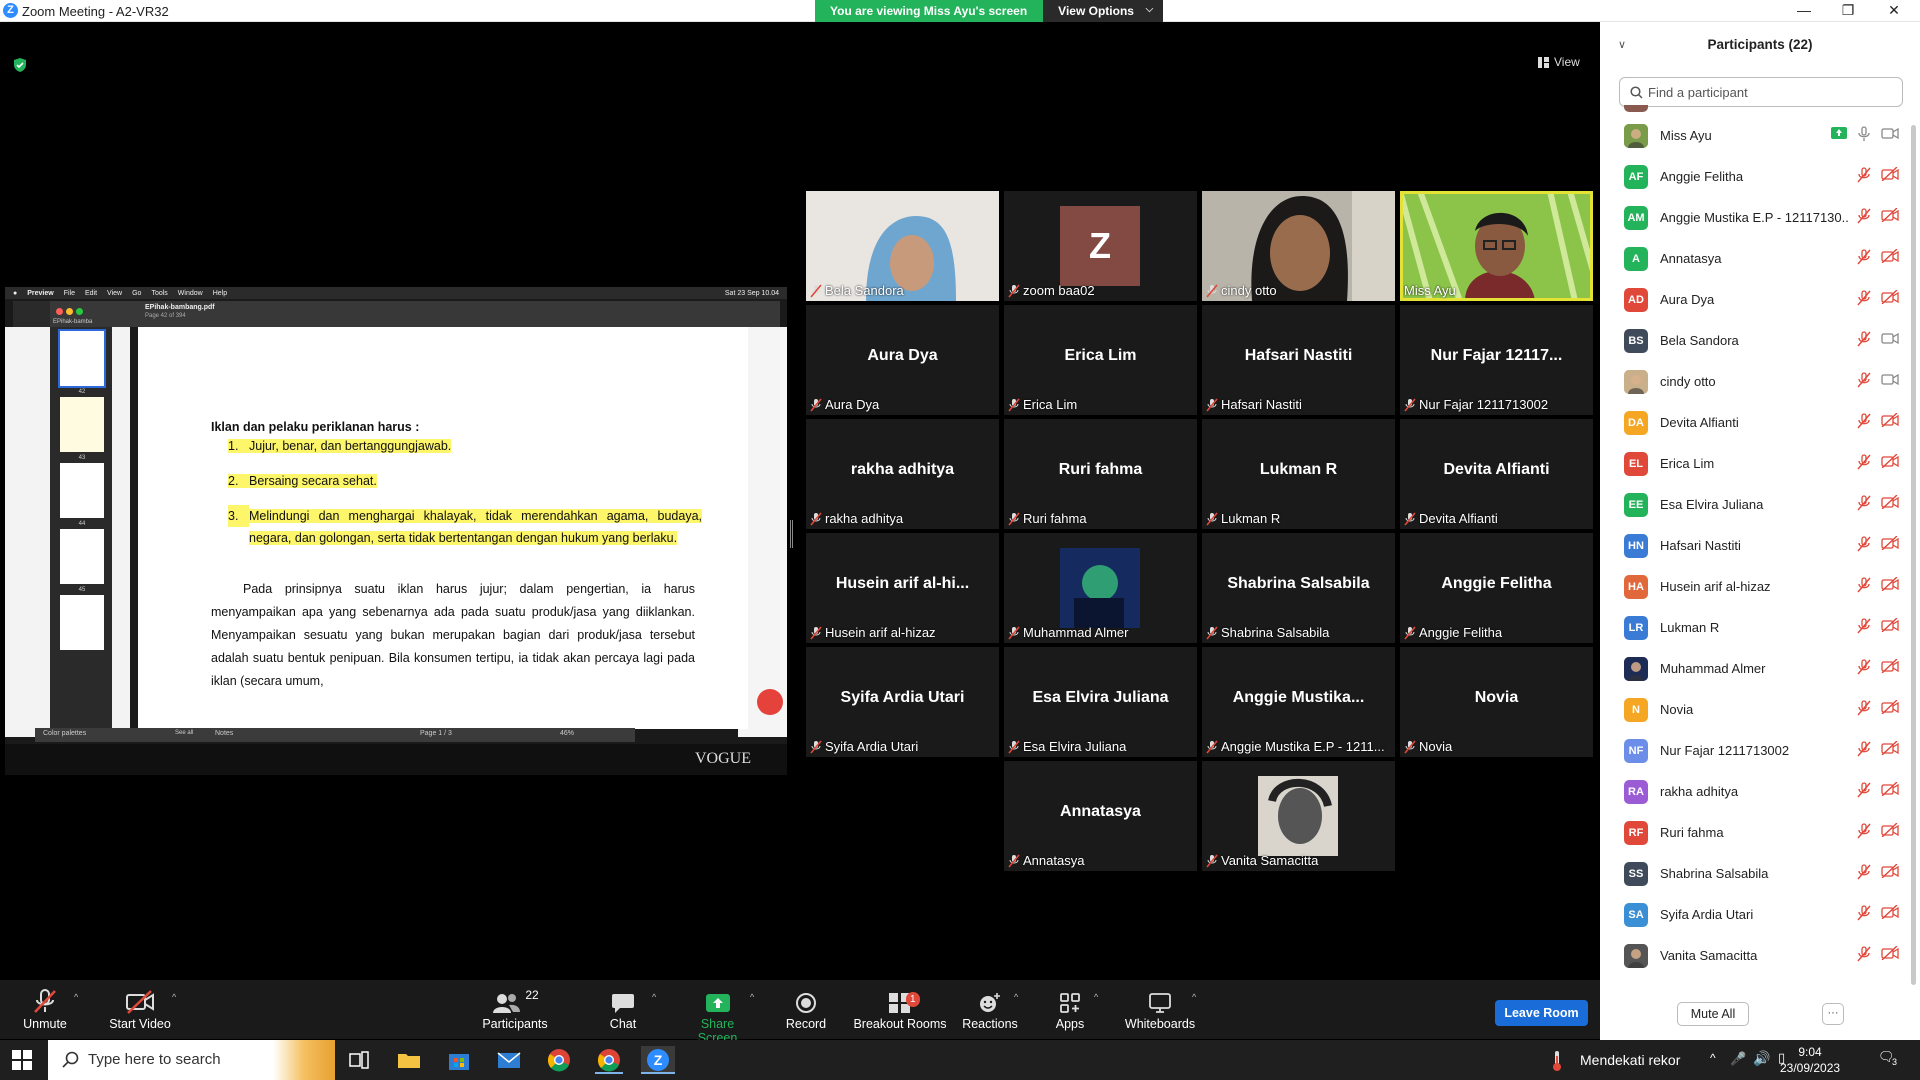  I want to click on windows-start-icon, so click(22, 1060).